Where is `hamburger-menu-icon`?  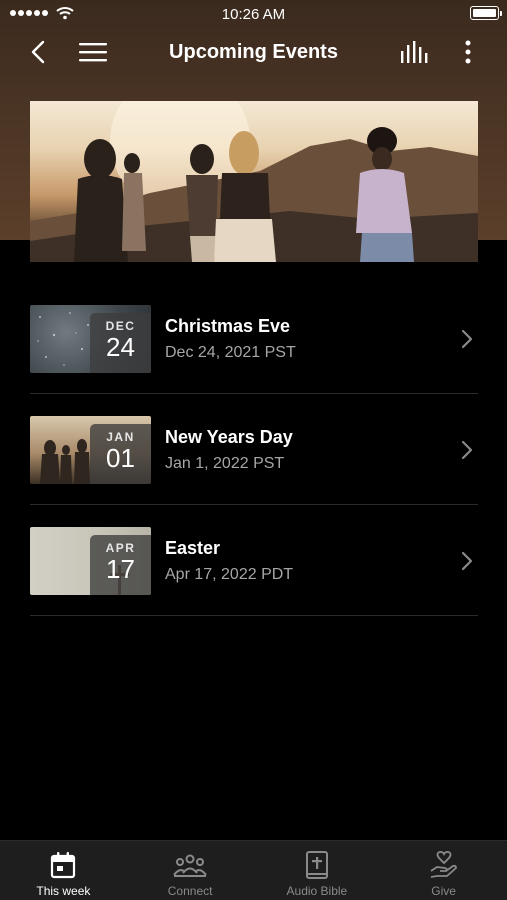 hamburger-menu-icon is located at coordinates (93, 52).